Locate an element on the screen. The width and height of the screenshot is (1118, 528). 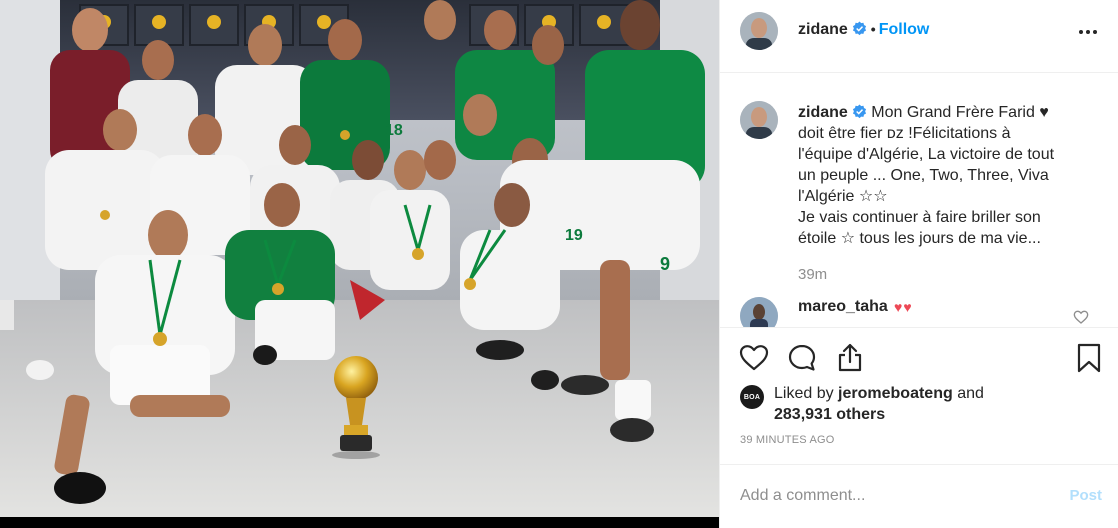
add-comment-form: Post is located at coordinates (919, 496).